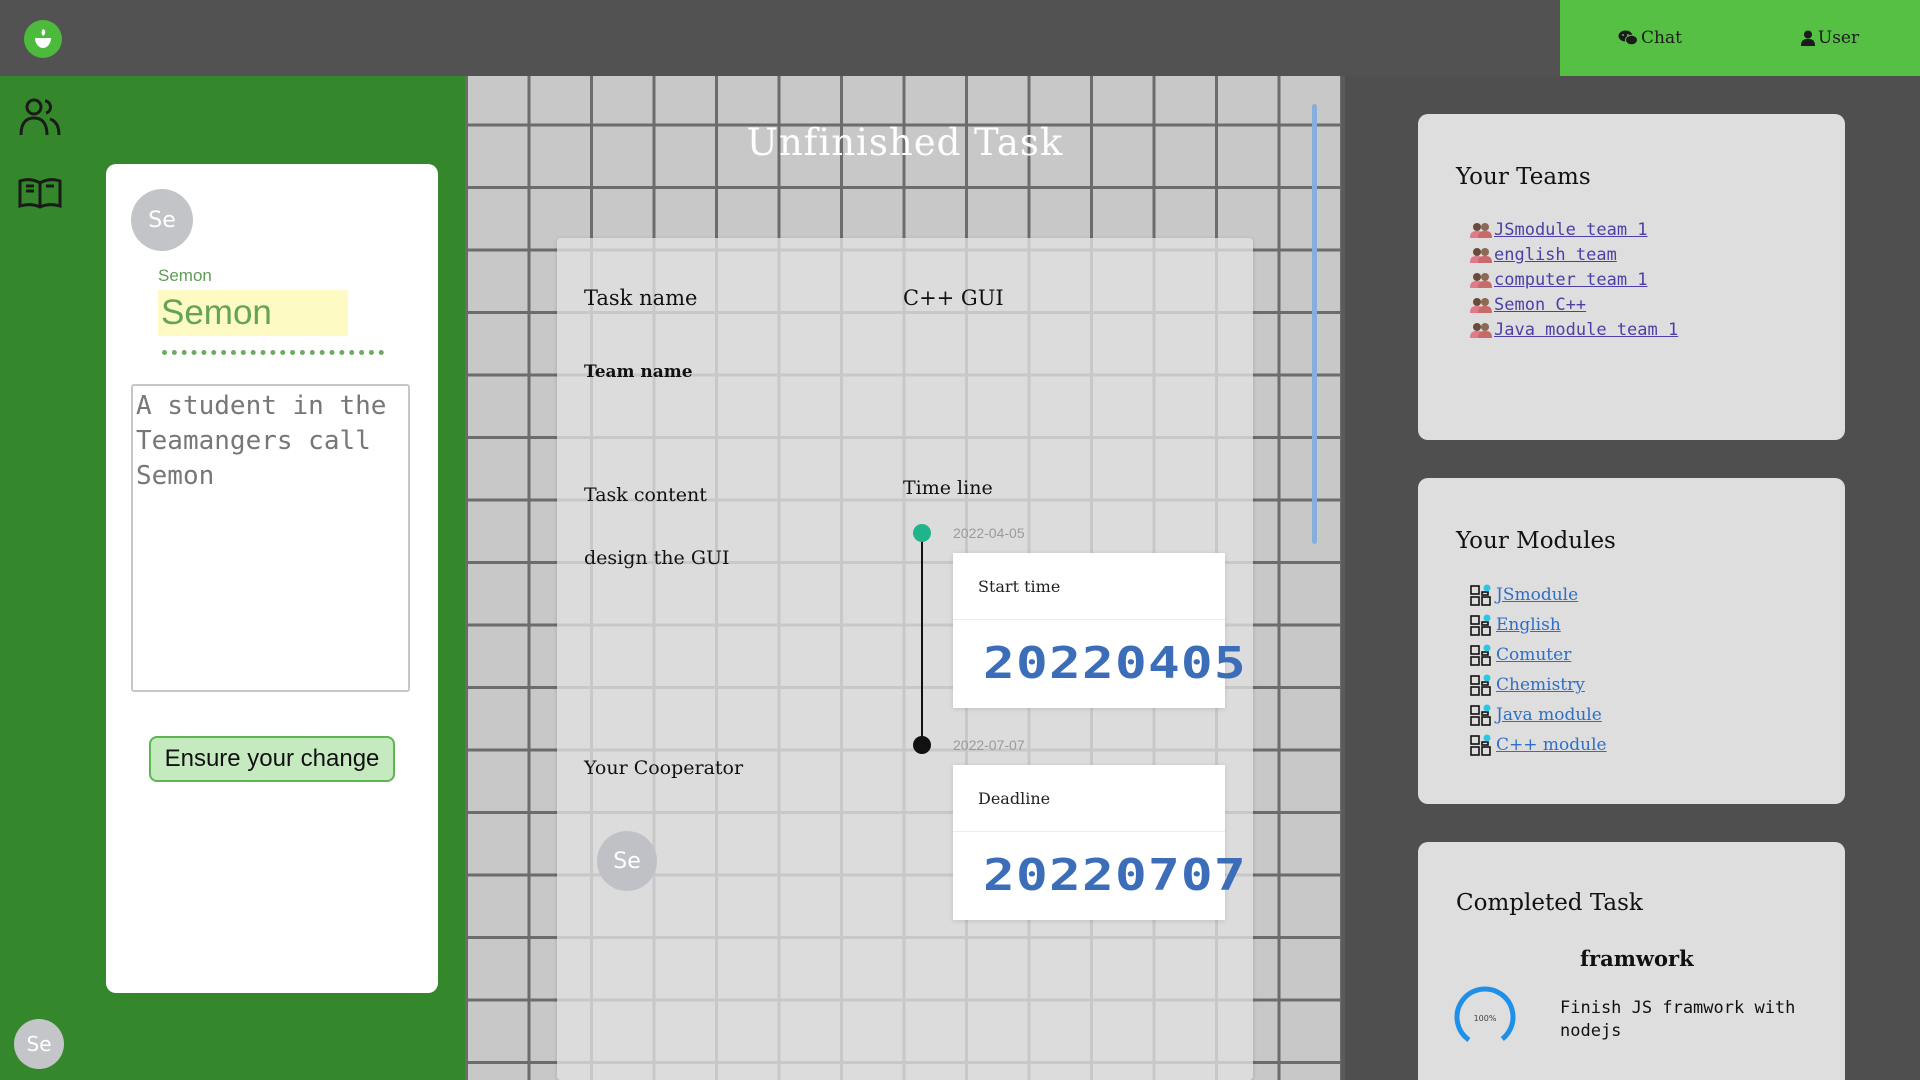 Image resolution: width=1920 pixels, height=1080 pixels. I want to click on scrollbar, so click(1314, 324).